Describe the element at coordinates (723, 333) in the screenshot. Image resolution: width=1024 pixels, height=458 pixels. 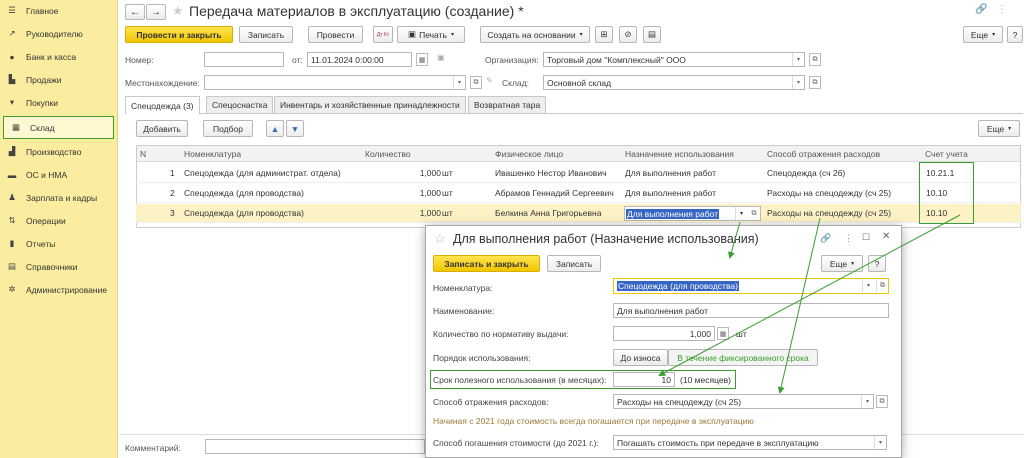
I see `calculator-icon: ▦` at that location.